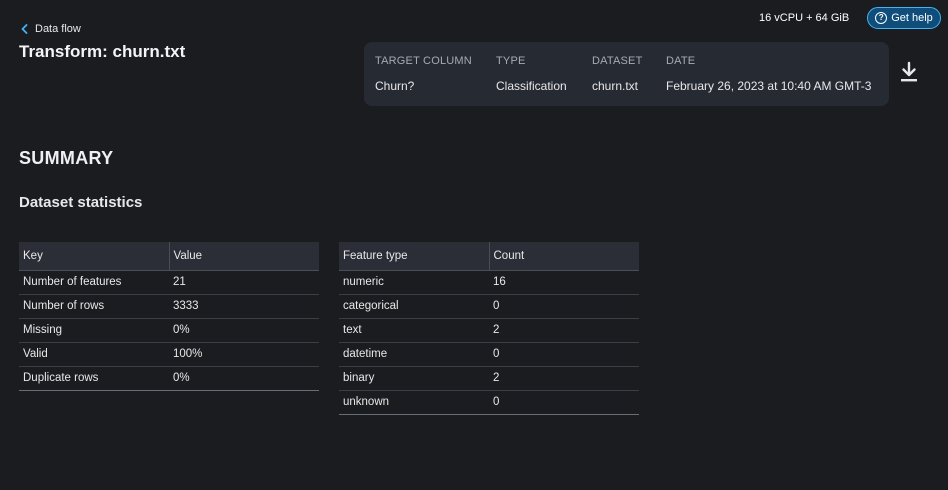 This screenshot has width=948, height=490. I want to click on meta-dataset-value: churn.txt, so click(615, 86).